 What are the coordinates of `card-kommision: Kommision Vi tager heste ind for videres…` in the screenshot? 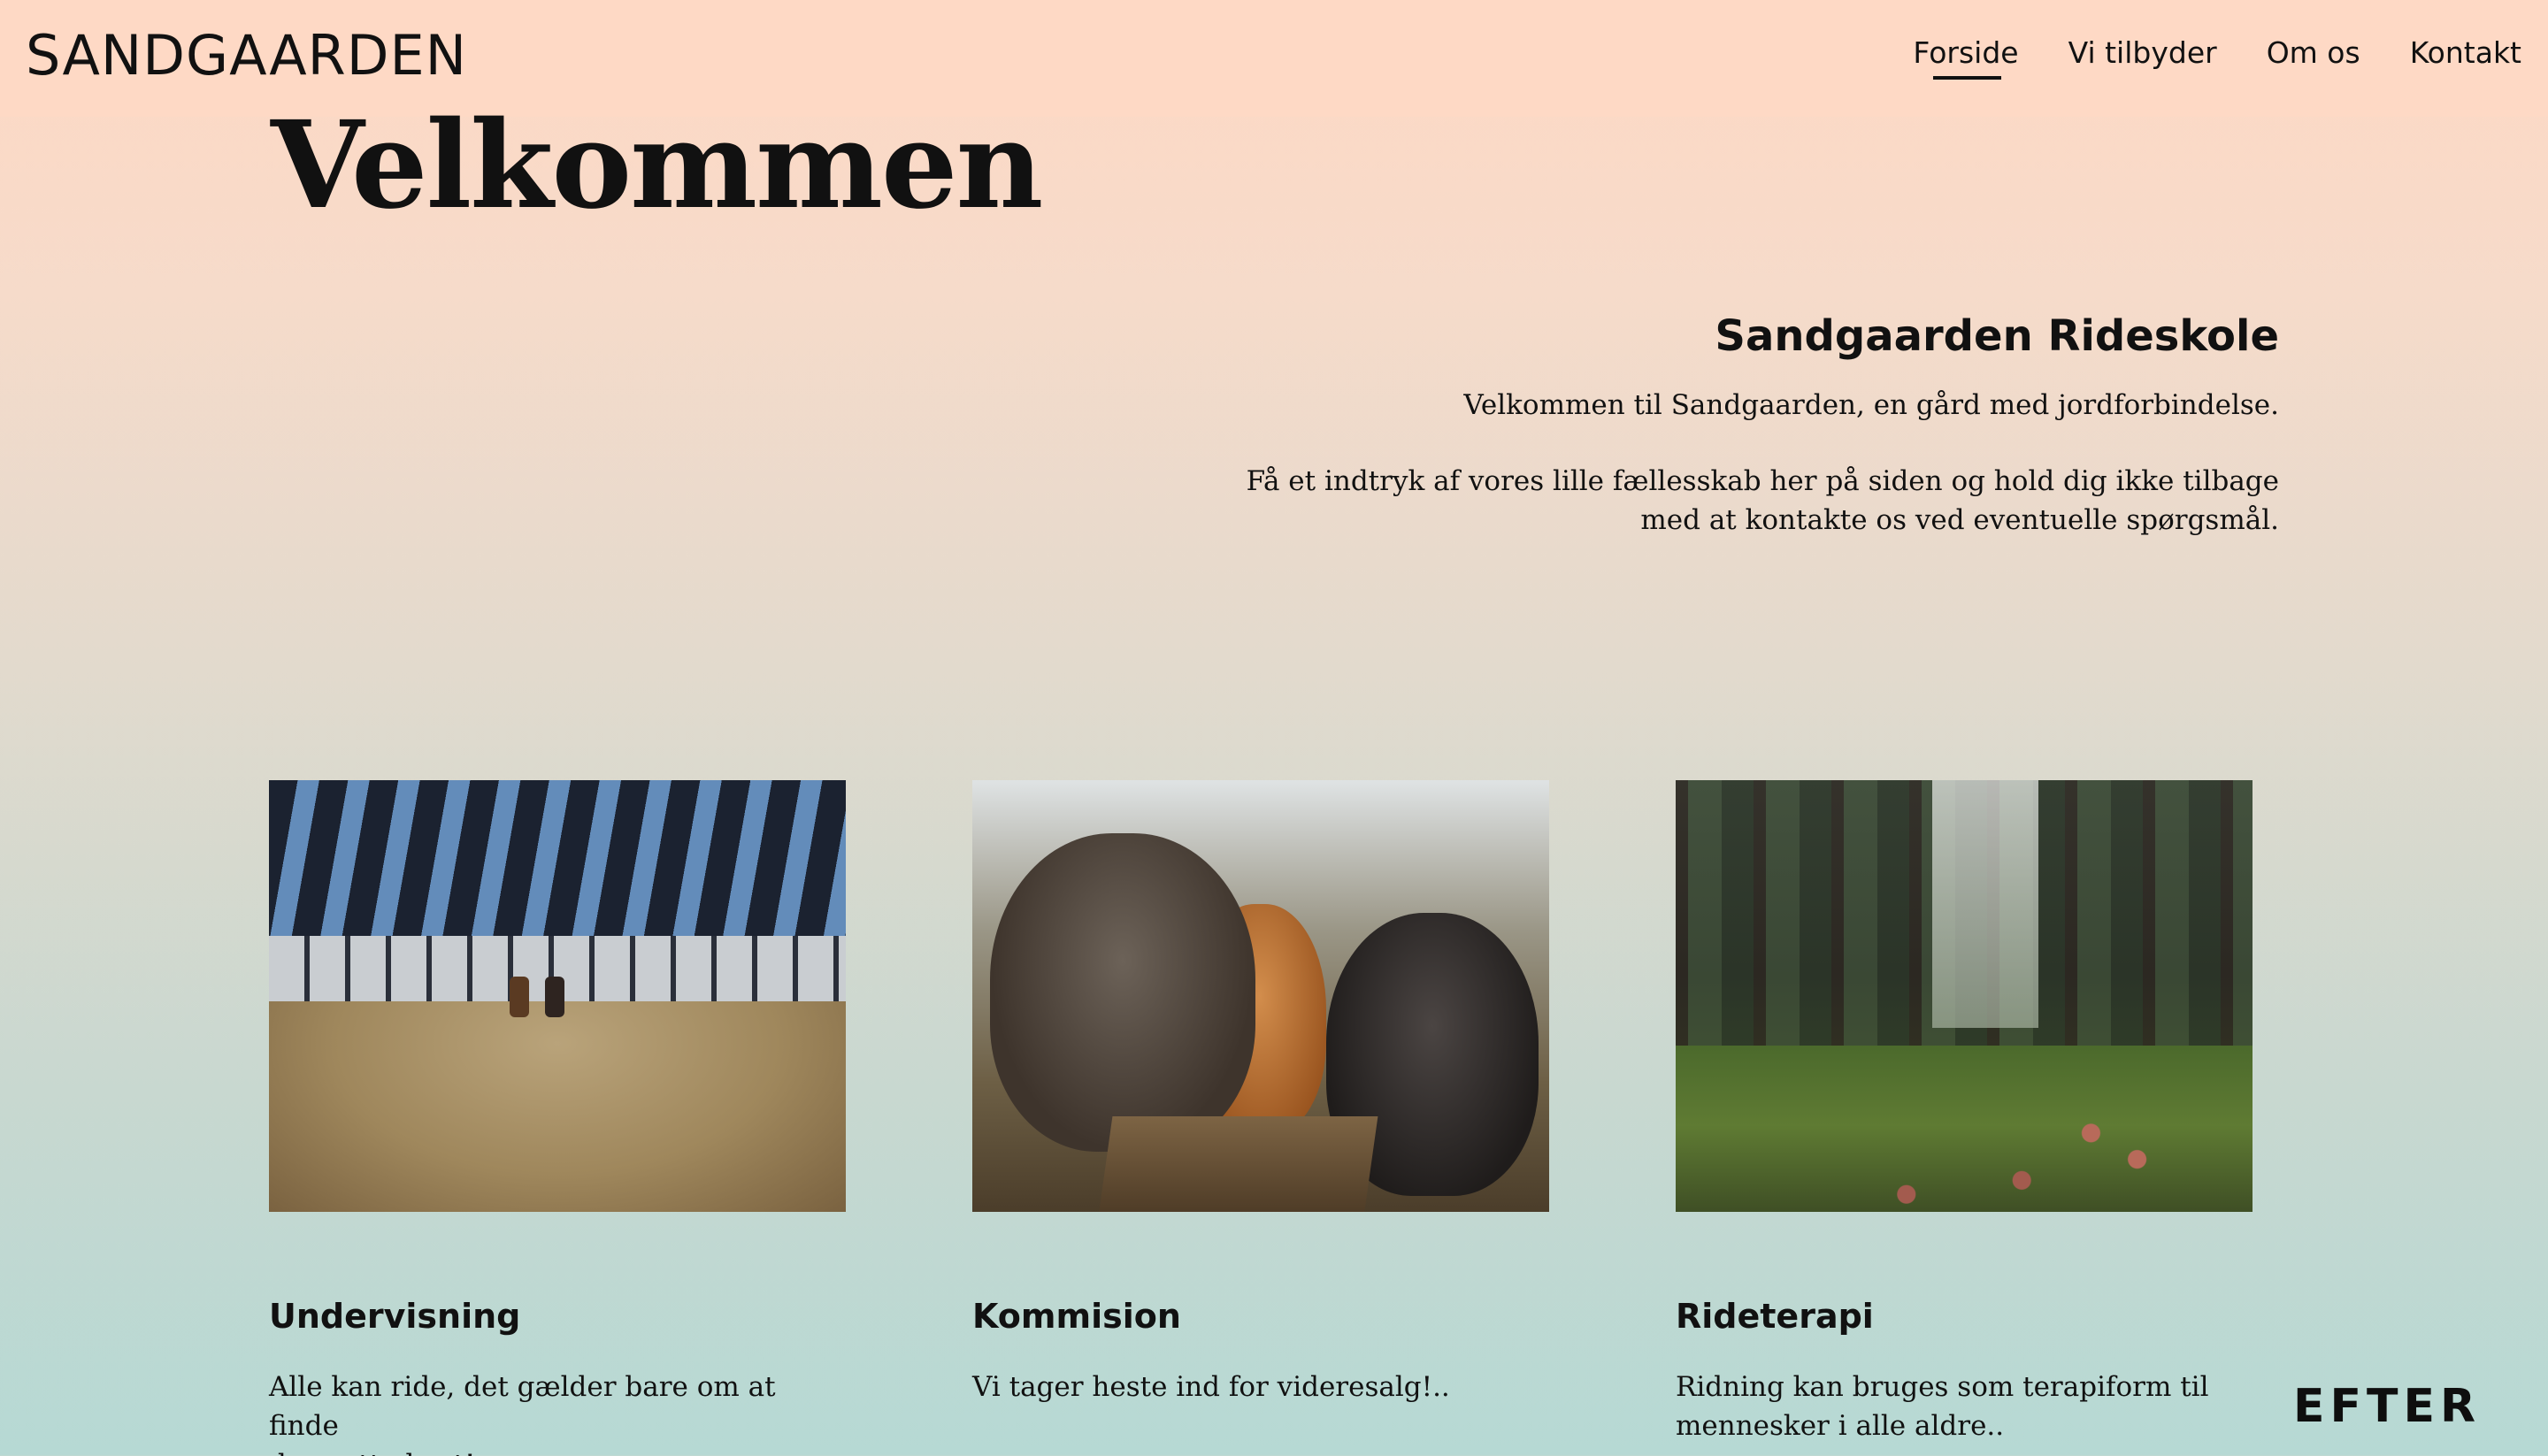 It's located at (1260, 1093).